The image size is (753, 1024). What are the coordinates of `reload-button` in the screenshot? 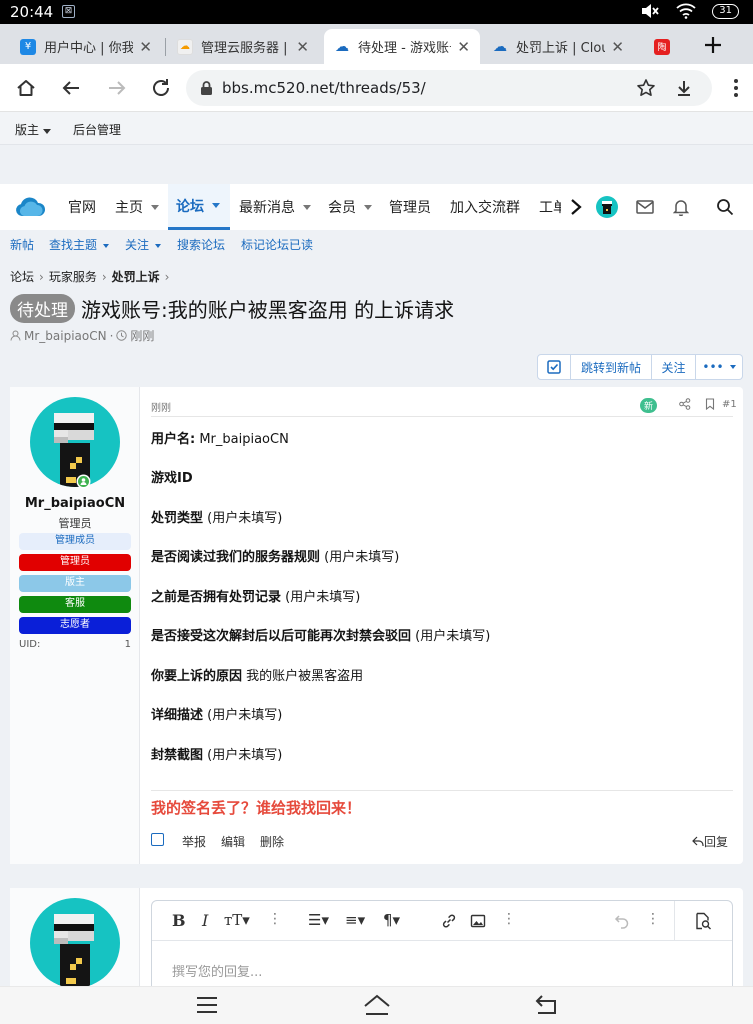 It's located at (161, 88).